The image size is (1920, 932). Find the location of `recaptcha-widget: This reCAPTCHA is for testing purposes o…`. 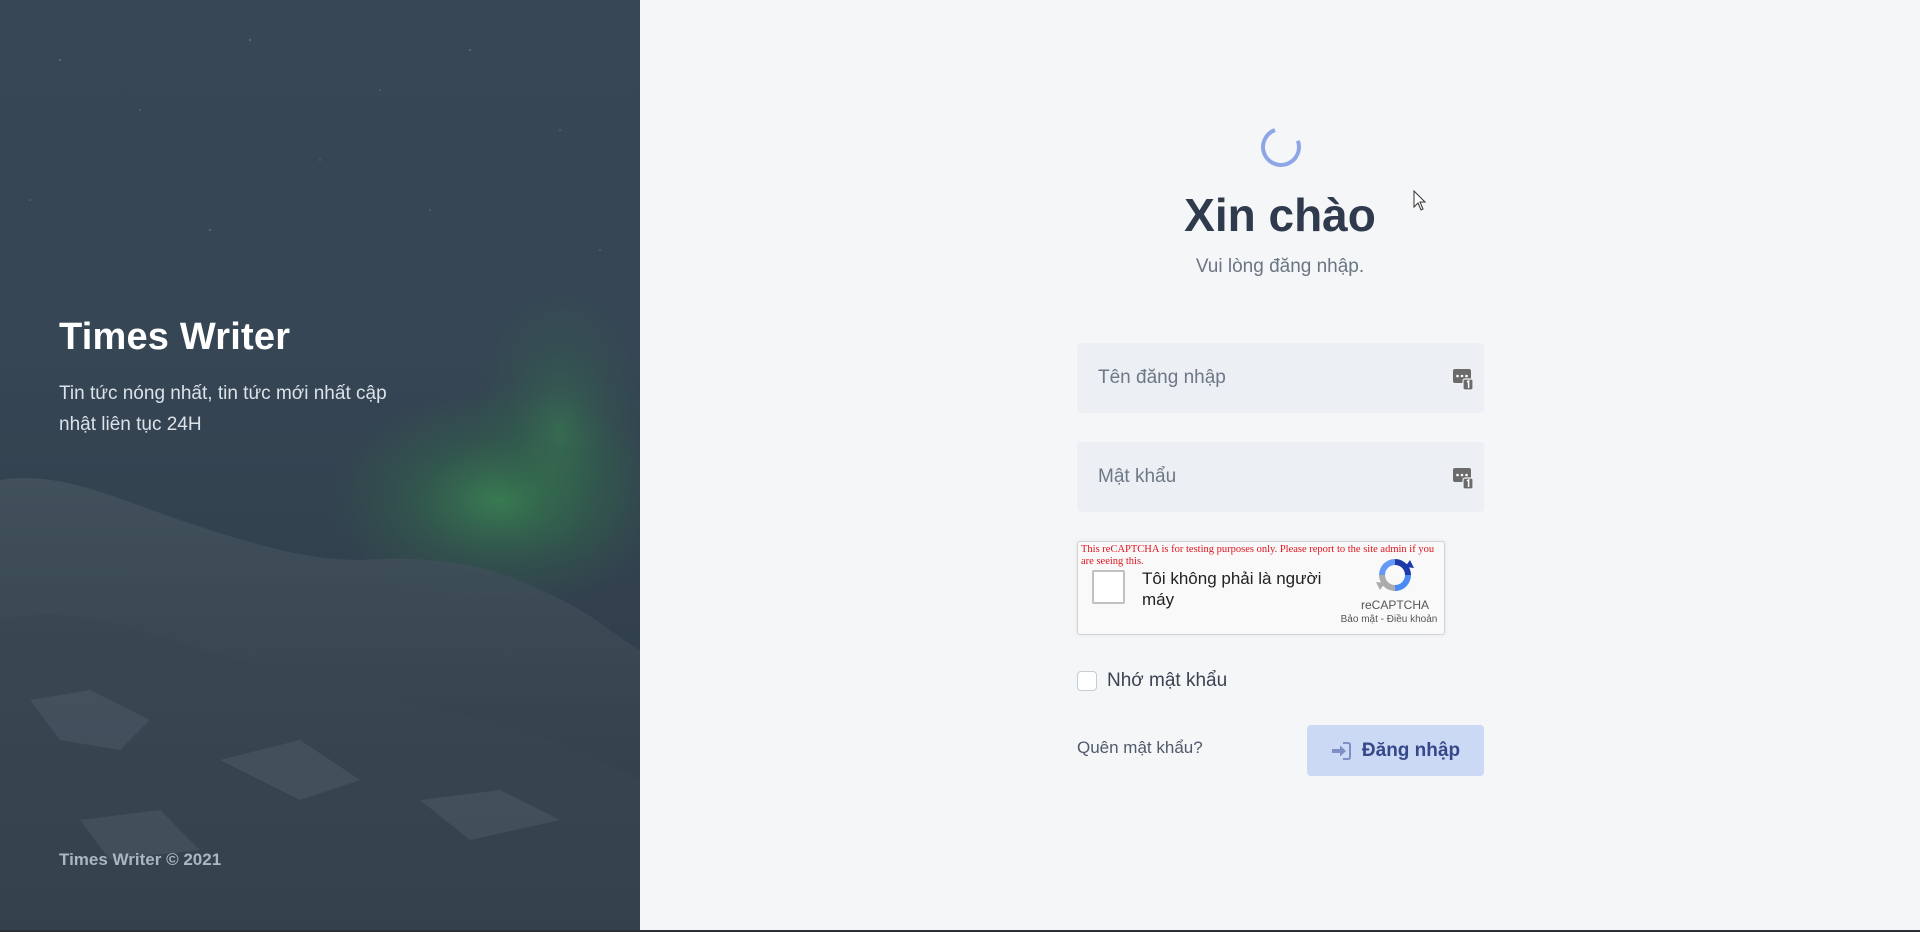

recaptcha-widget: This reCAPTCHA is for testing purposes o… is located at coordinates (1261, 588).